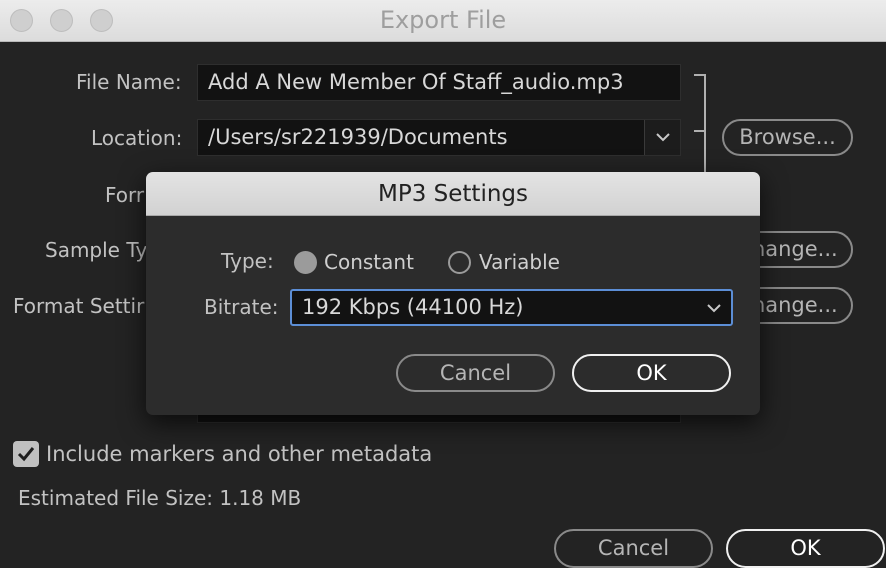 This screenshot has width=886, height=568. I want to click on constant-radio, so click(305, 262).